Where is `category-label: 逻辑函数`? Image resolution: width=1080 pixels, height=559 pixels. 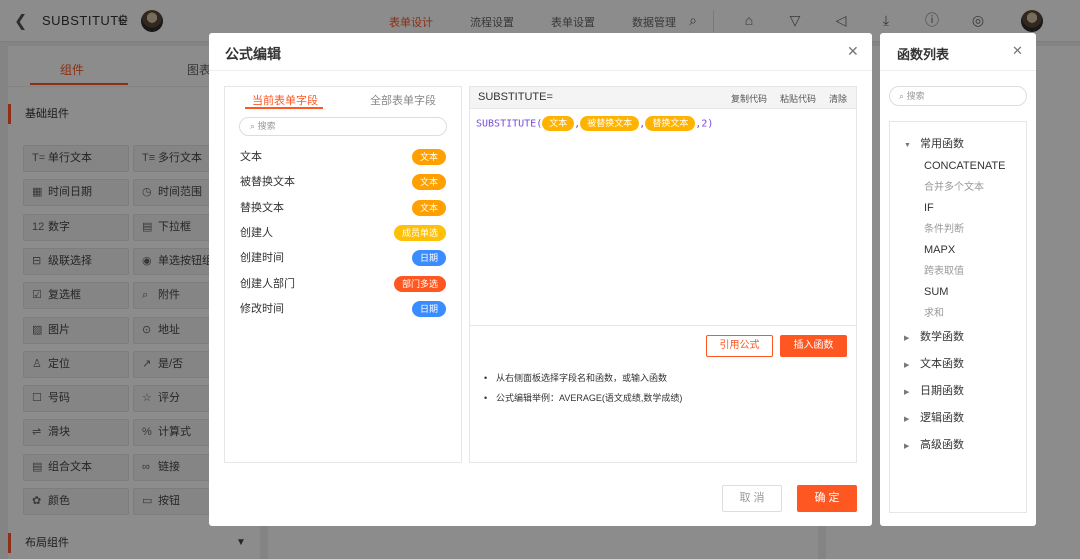
category-label: 逻辑函数 is located at coordinates (942, 418).